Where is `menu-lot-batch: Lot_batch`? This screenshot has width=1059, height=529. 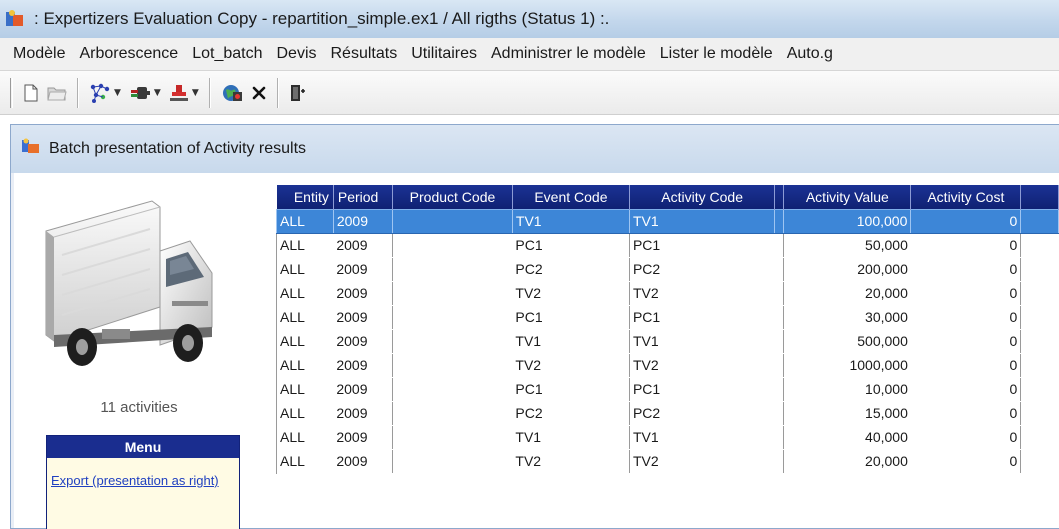 menu-lot-batch: Lot_batch is located at coordinates (227, 54).